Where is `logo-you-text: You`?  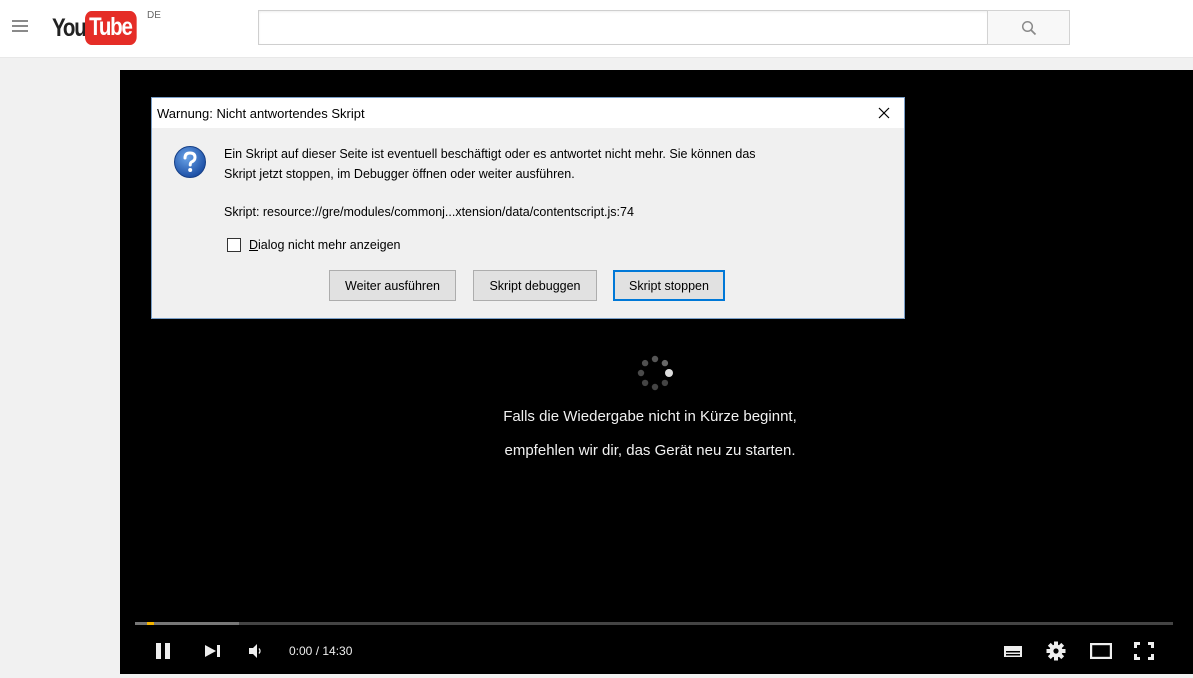 logo-you-text: You is located at coordinates (69, 27).